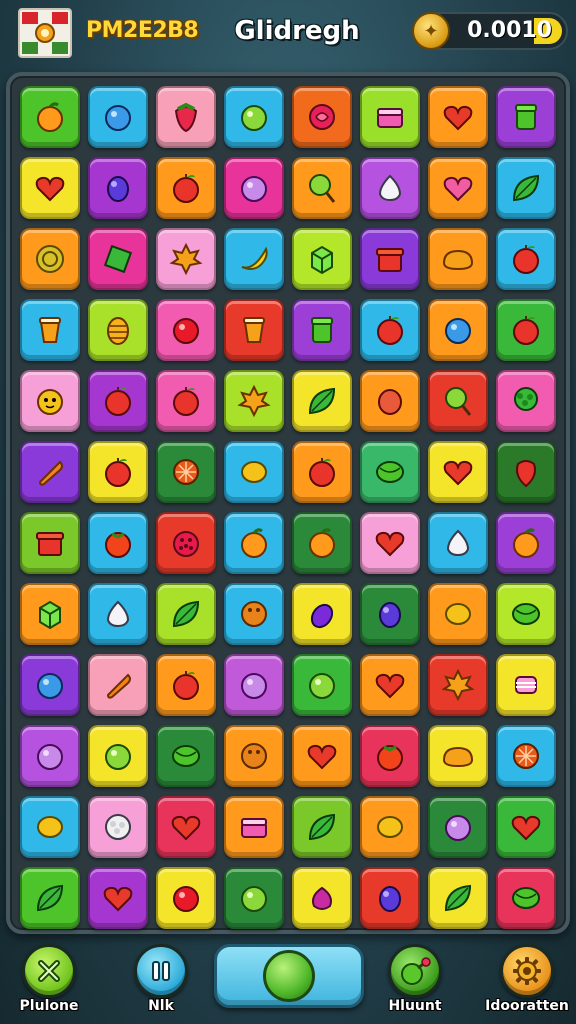 Image resolution: width=576 pixels, height=1024 pixels. Describe the element at coordinates (527, 980) in the screenshot. I see `settings-button: Idooratten` at that location.